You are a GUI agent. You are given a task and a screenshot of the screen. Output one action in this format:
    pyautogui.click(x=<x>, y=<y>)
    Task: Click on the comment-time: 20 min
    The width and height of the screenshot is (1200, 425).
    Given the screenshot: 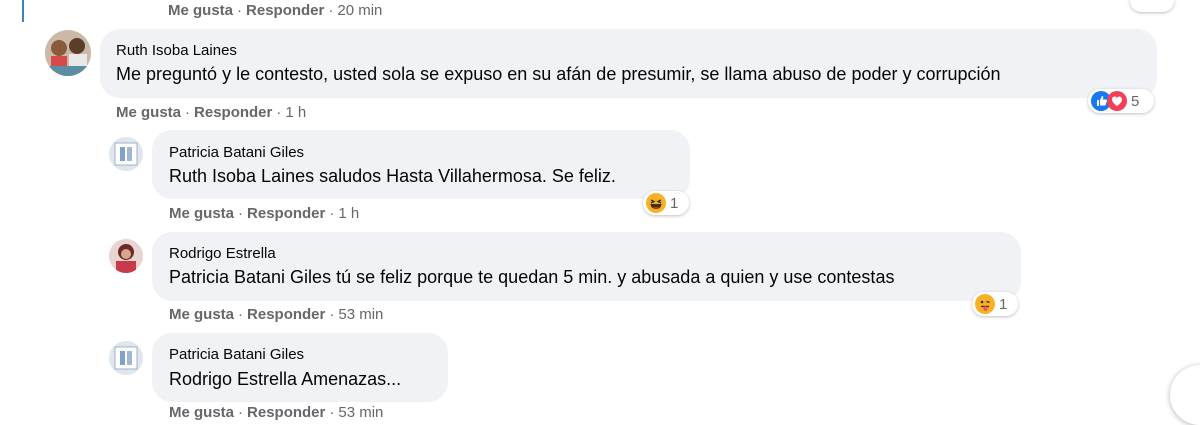 What is the action you would take?
    pyautogui.click(x=359, y=10)
    